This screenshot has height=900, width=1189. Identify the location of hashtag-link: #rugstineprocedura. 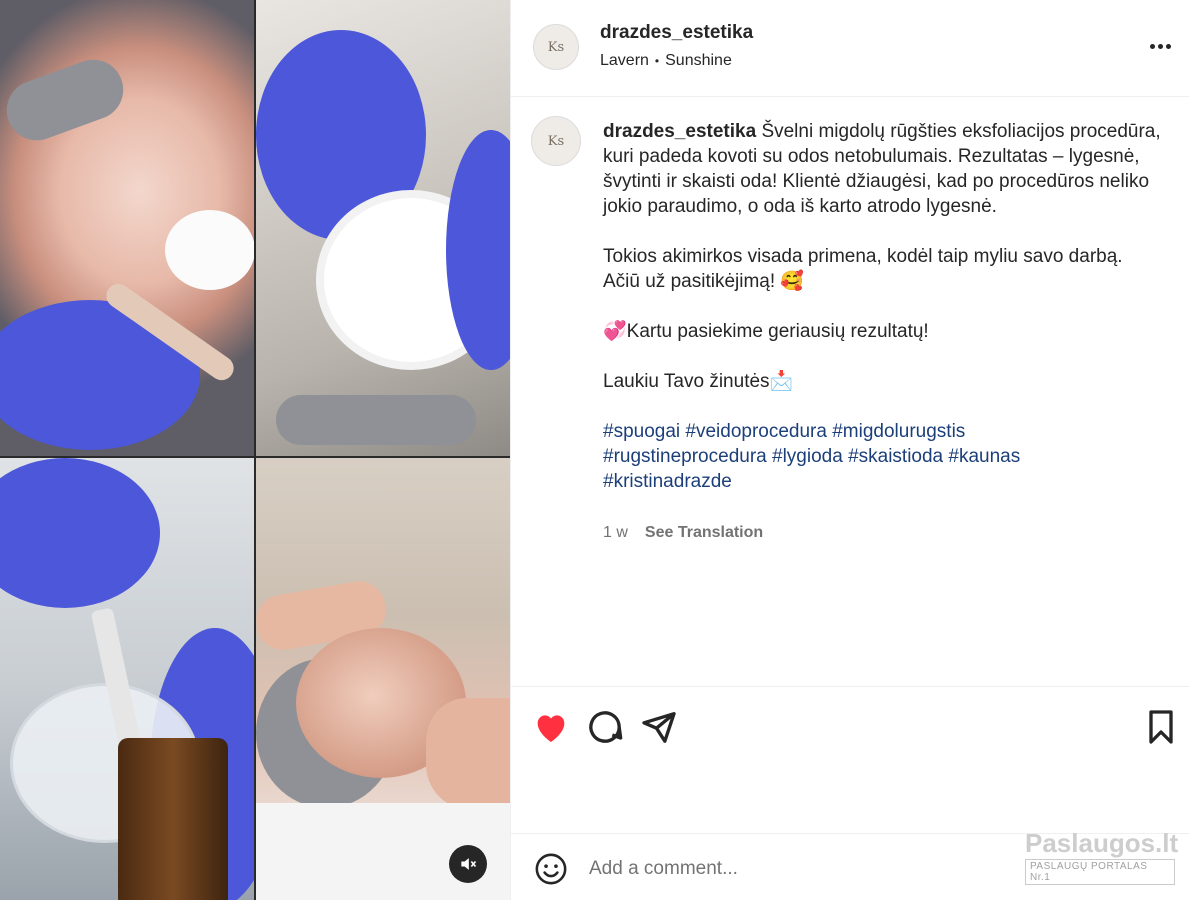
(685, 456).